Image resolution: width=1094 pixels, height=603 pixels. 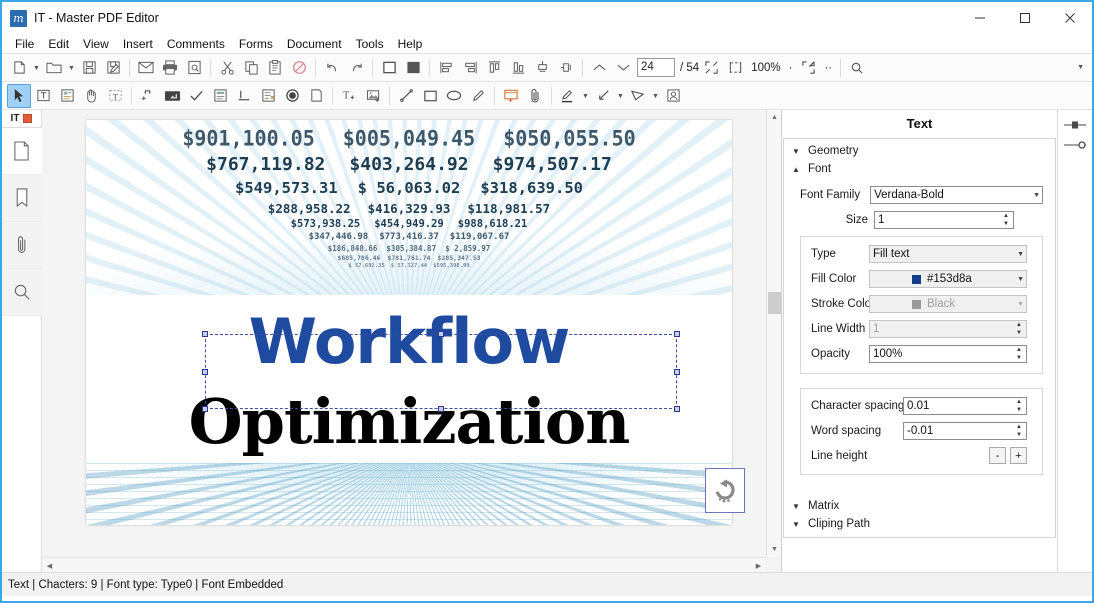 What do you see at coordinates (765, 68) in the screenshot?
I see `zoom-level-label: 100%` at bounding box center [765, 68].